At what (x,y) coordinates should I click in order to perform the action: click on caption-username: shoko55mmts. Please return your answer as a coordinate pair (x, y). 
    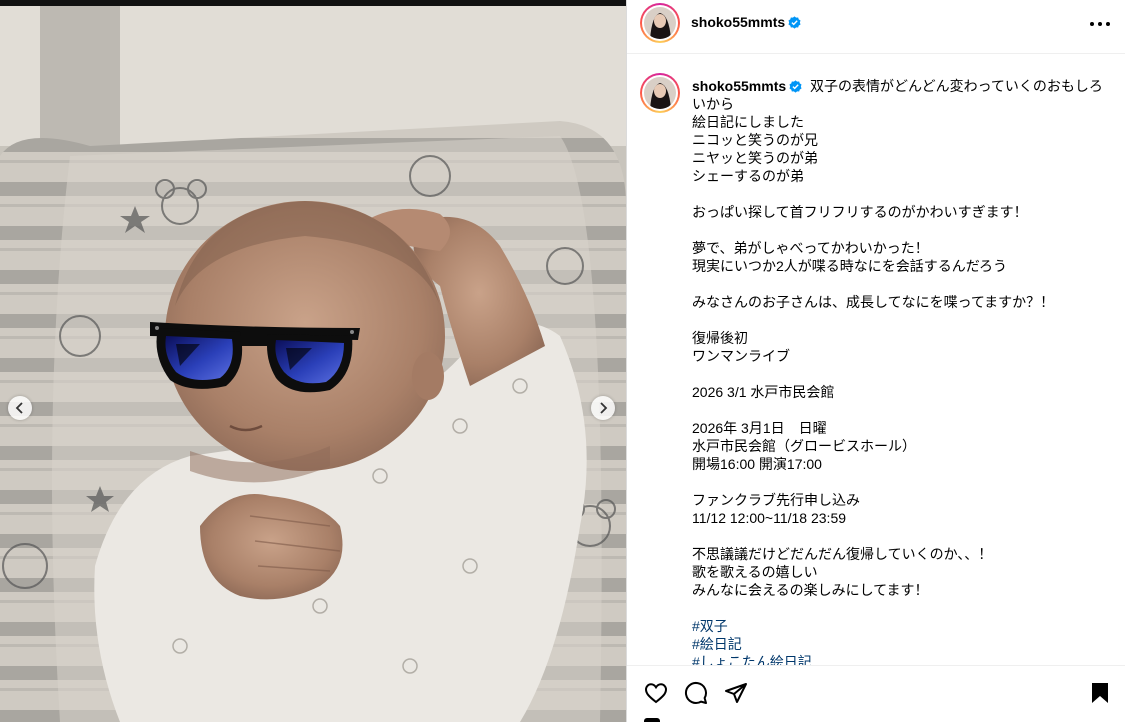
    Looking at the image, I should click on (747, 86).